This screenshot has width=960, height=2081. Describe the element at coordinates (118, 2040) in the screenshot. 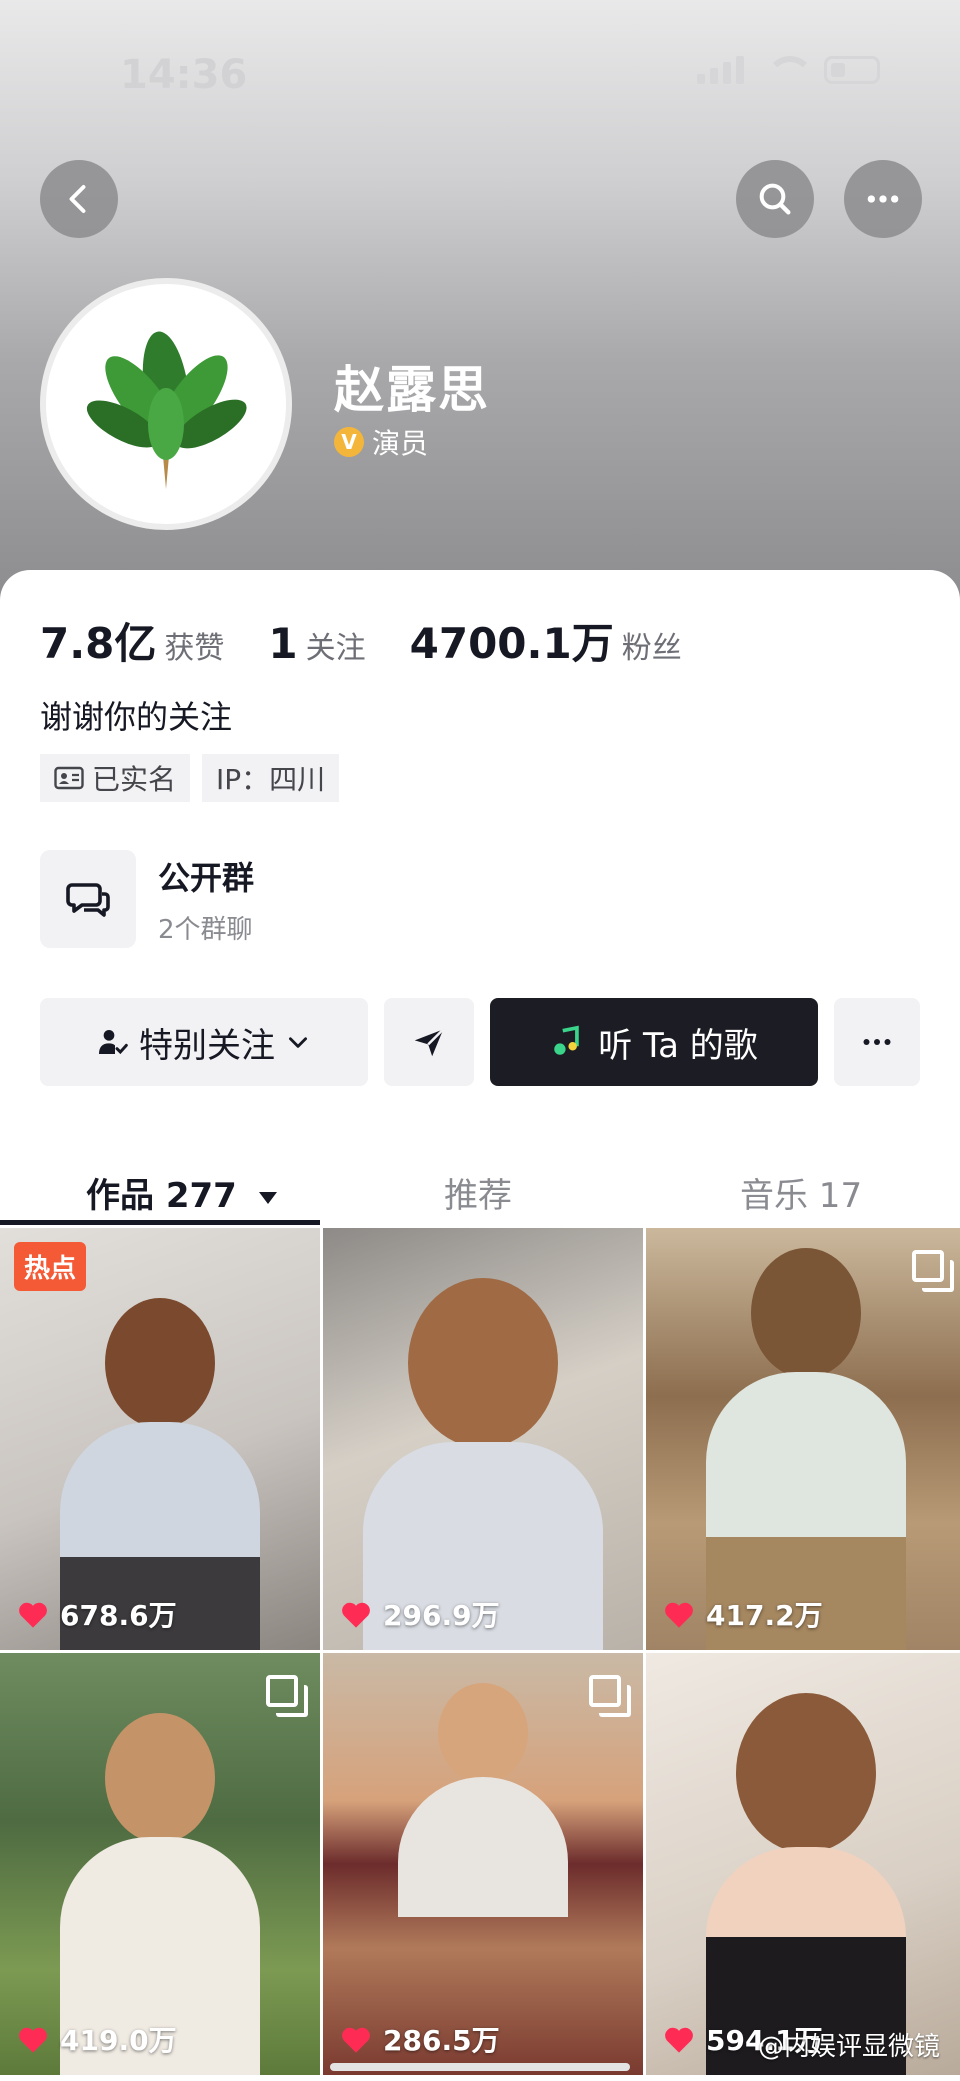

I see `video-like-count: 419.0万` at that location.